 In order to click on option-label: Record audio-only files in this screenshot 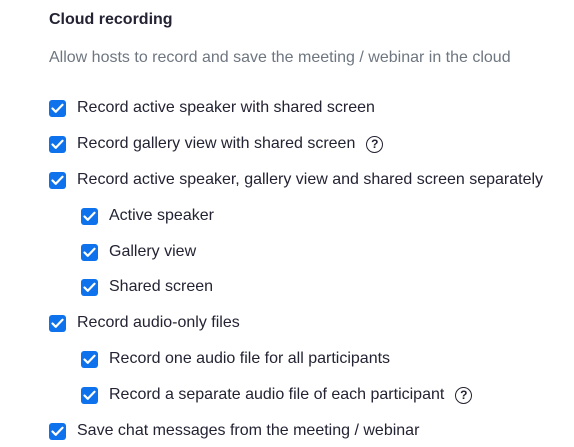, I will do `click(158, 322)`.